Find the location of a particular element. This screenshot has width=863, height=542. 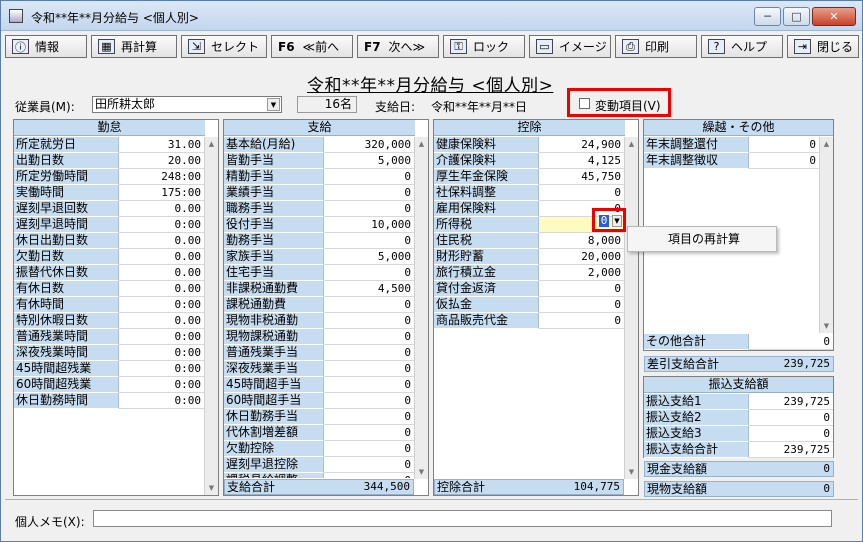

row-value: 4,500 is located at coordinates (369, 289).